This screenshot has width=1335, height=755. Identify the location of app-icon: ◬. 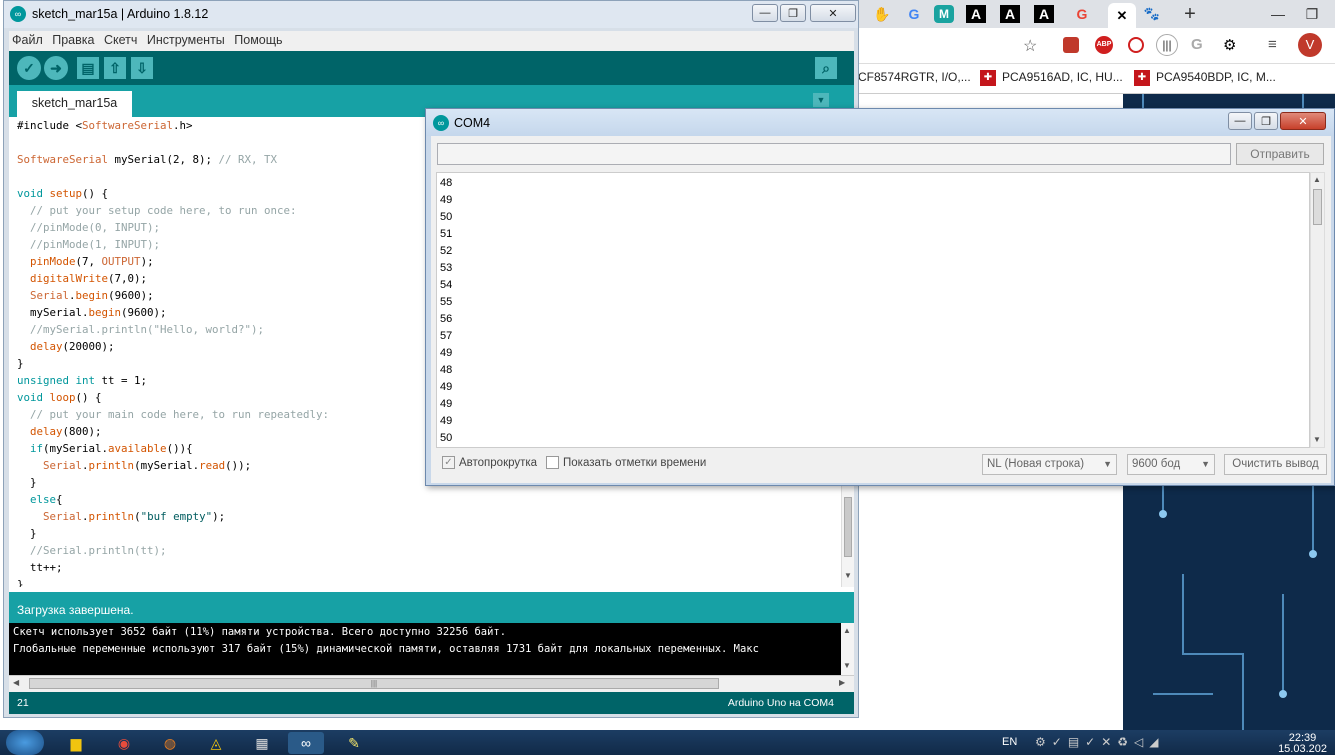
(216, 743).